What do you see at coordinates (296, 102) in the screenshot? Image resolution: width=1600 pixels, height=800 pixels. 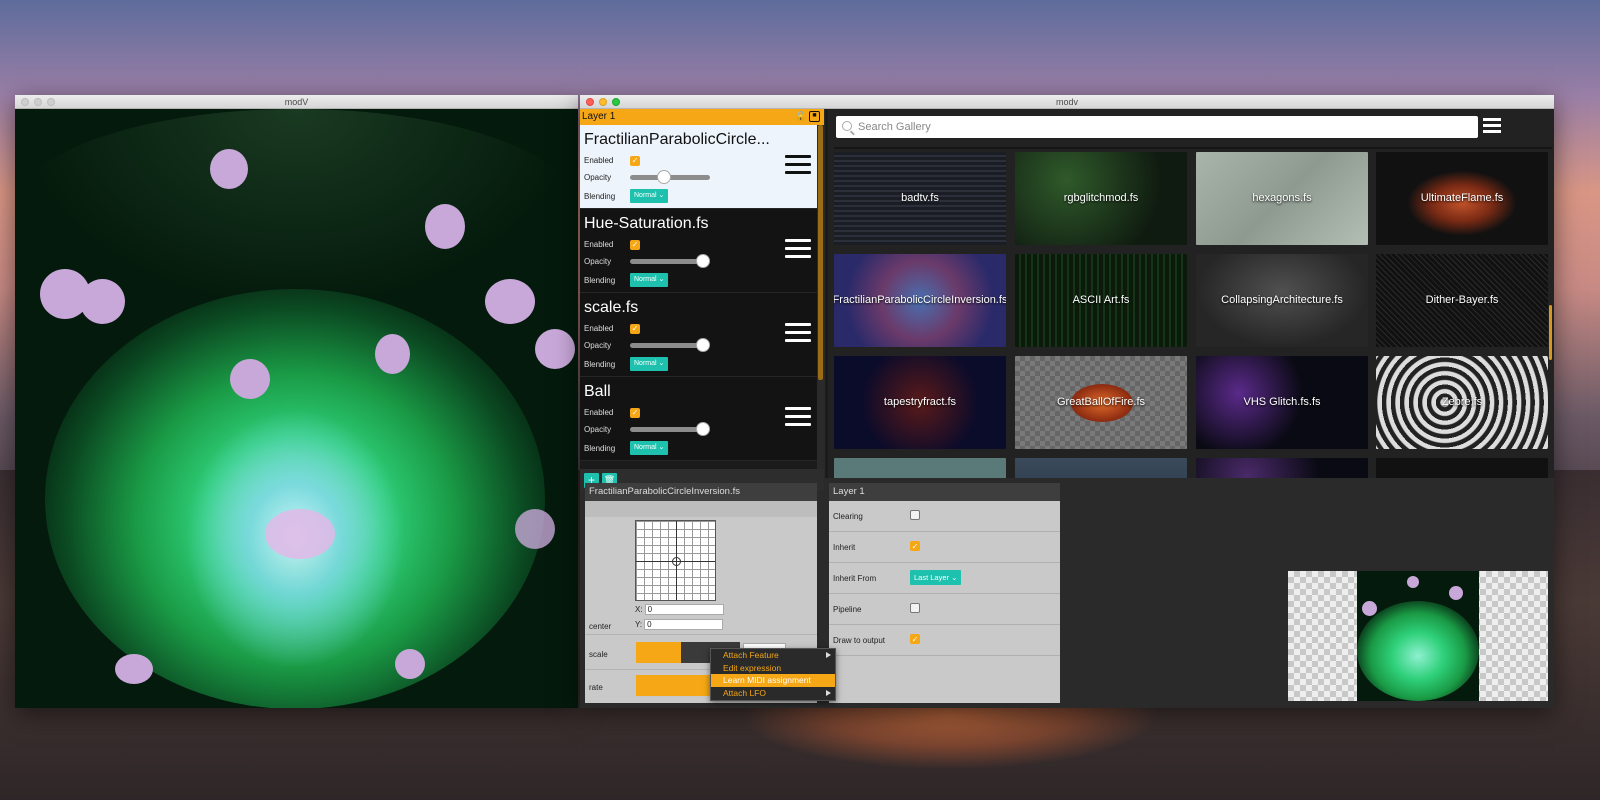 I see `output-window-titlebar: modV` at bounding box center [296, 102].